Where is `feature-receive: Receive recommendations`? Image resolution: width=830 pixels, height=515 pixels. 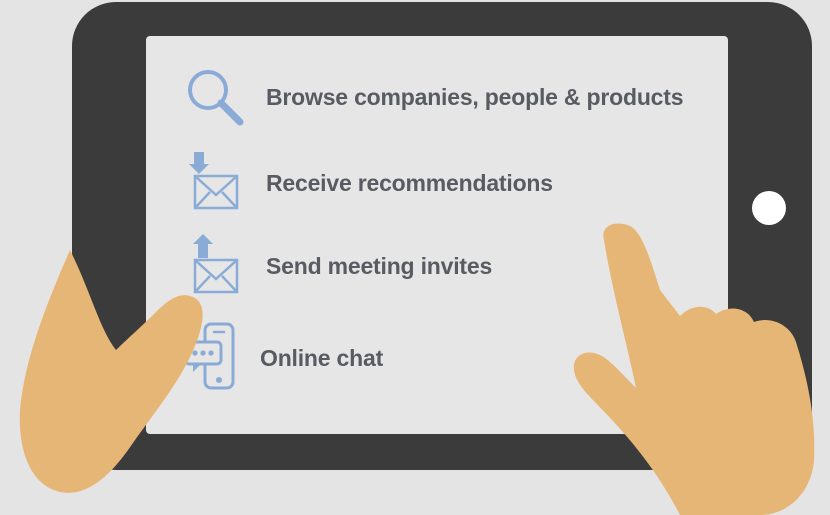
feature-receive: Receive recommendations is located at coordinates (365, 183).